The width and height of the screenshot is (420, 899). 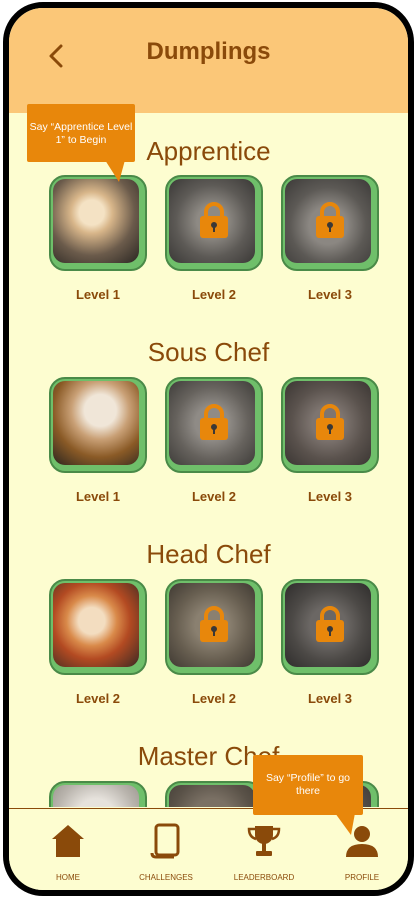 I want to click on tab-challenges: CHALLENGES, so click(x=166, y=849).